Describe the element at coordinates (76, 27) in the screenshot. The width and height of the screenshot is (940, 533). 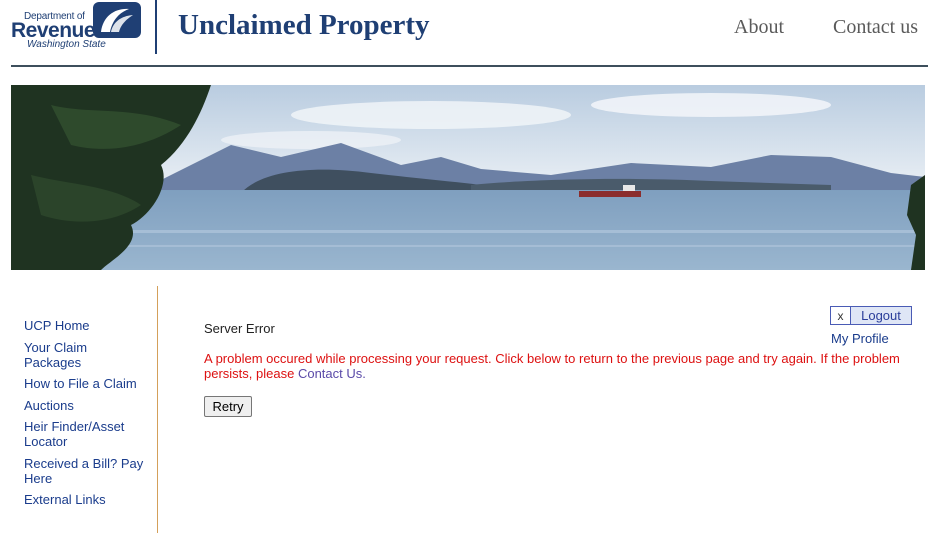
I see `dor-logo: Department of Revenue Washington State` at that location.